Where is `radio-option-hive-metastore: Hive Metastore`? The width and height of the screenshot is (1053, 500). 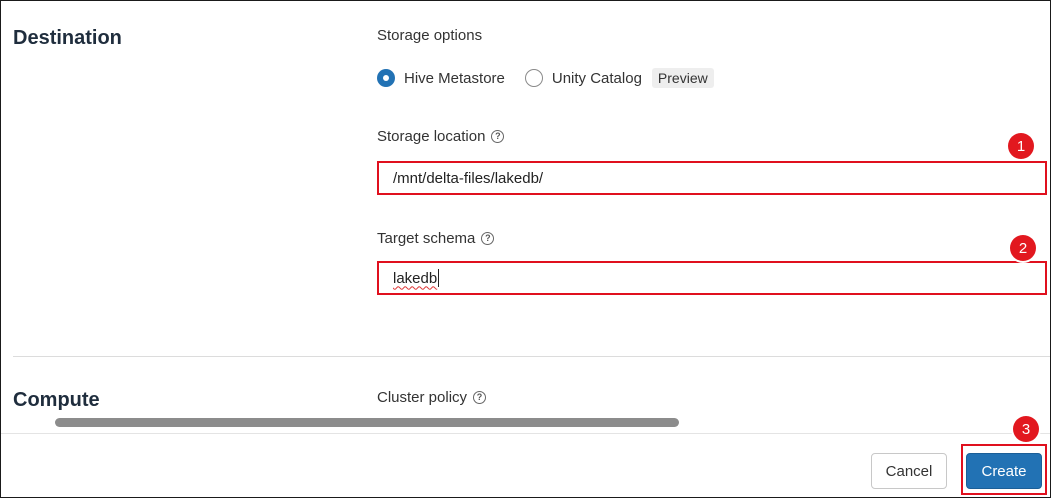
radio-option-hive-metastore: Hive Metastore is located at coordinates (441, 78).